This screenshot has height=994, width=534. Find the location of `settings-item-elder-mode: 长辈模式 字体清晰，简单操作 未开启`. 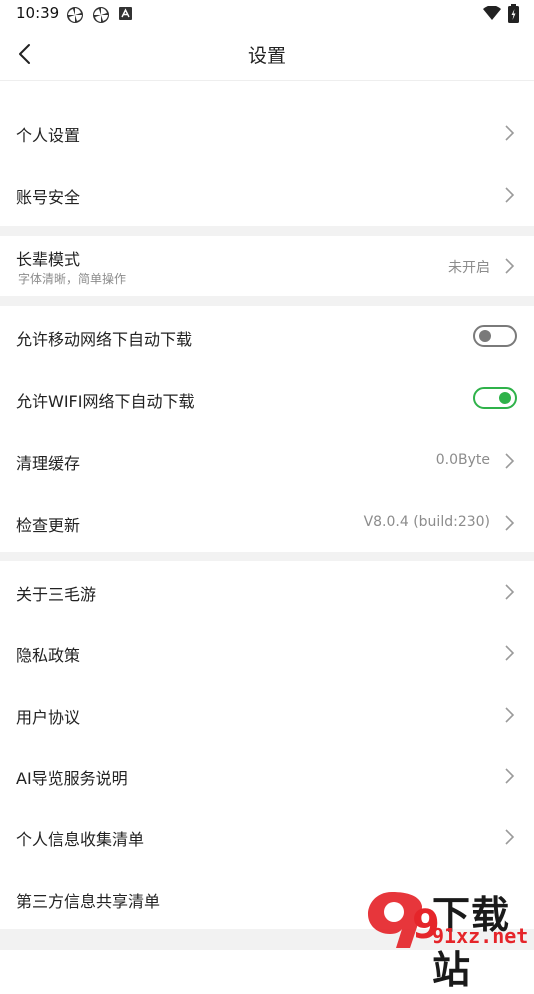

settings-item-elder-mode: 长辈模式 字体清晰，简单操作 未开启 is located at coordinates (267, 266).